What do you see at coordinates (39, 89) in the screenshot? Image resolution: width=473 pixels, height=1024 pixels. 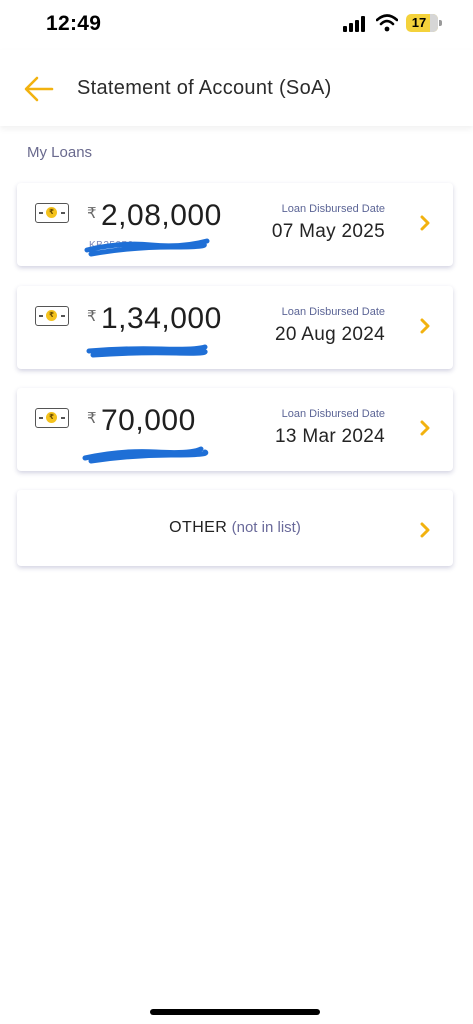 I see `arrow-left-icon` at bounding box center [39, 89].